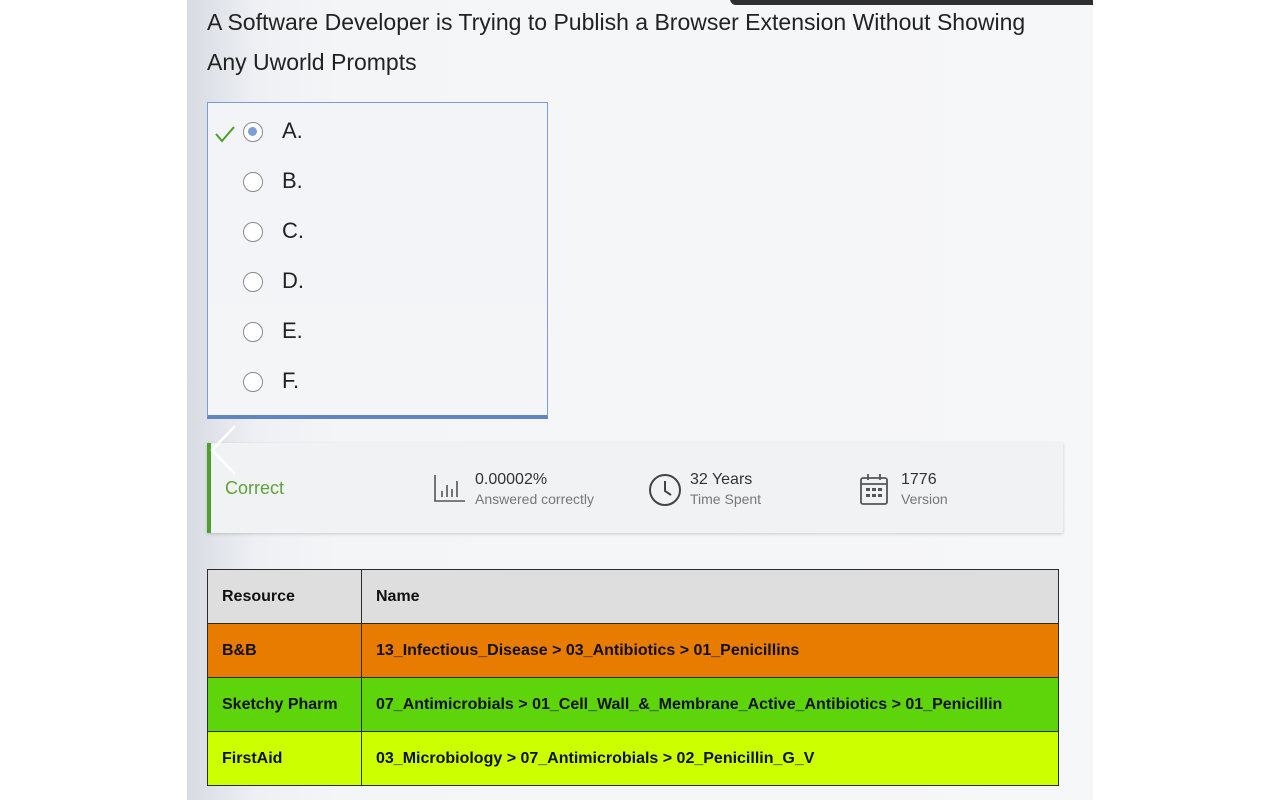  I want to click on clock-icon, so click(665, 490).